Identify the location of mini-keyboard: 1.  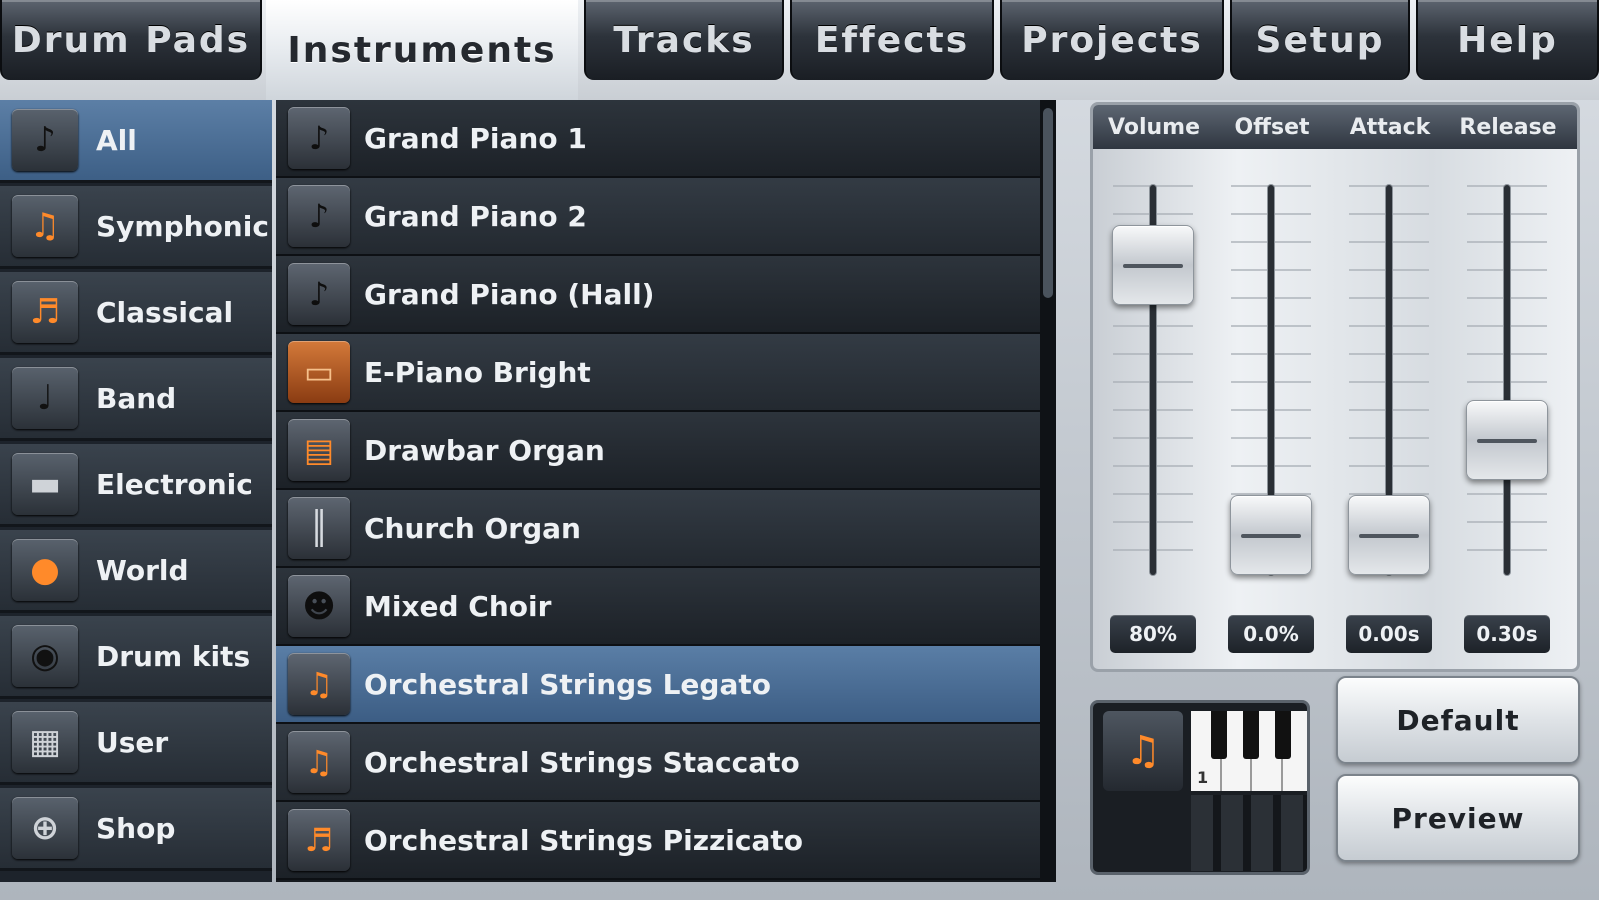
(1249, 751).